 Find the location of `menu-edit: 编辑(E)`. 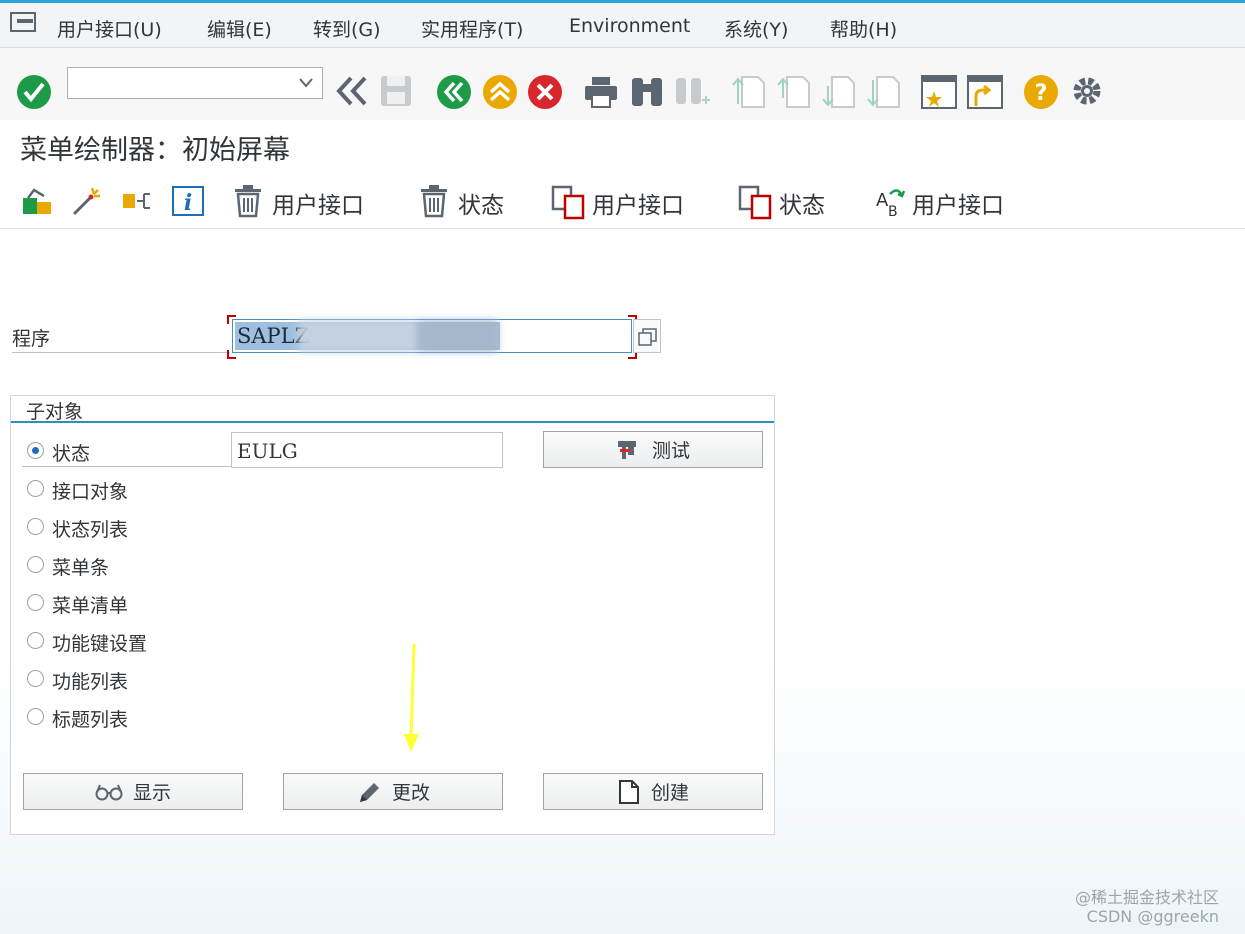

menu-edit: 编辑(E) is located at coordinates (239, 28).